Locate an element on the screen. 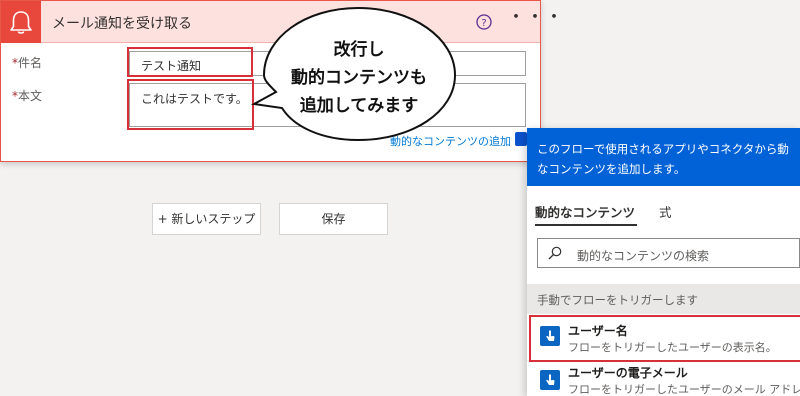  help-icon: ? is located at coordinates (484, 22).